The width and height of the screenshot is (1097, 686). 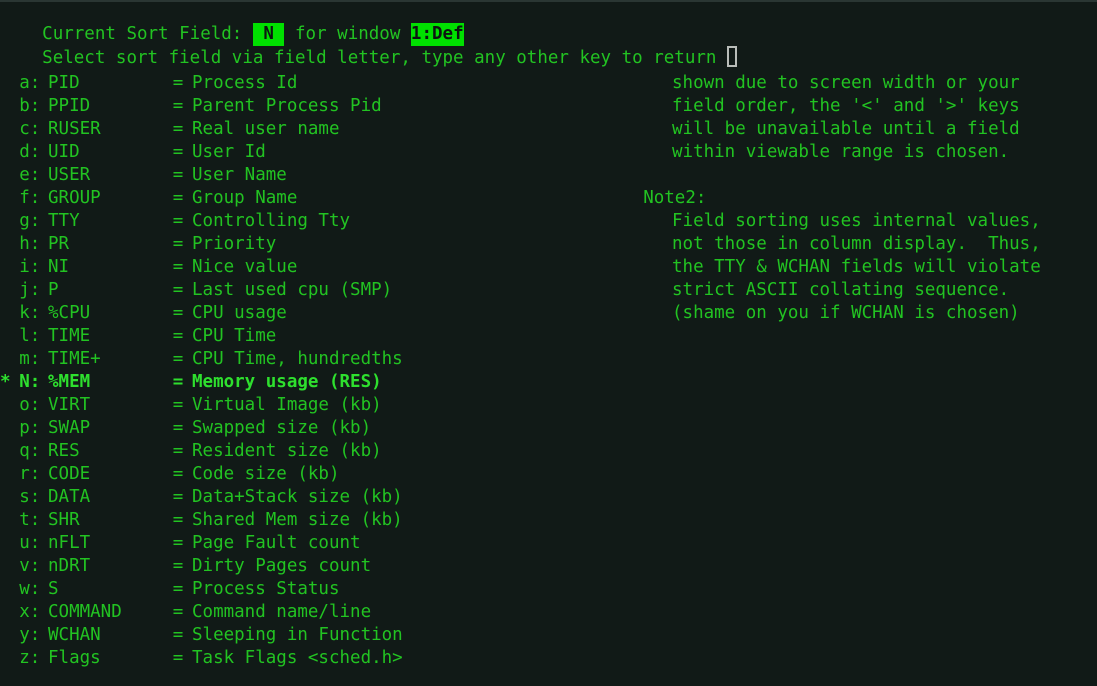 What do you see at coordinates (30, 359) in the screenshot?
I see `field-letter: m:` at bounding box center [30, 359].